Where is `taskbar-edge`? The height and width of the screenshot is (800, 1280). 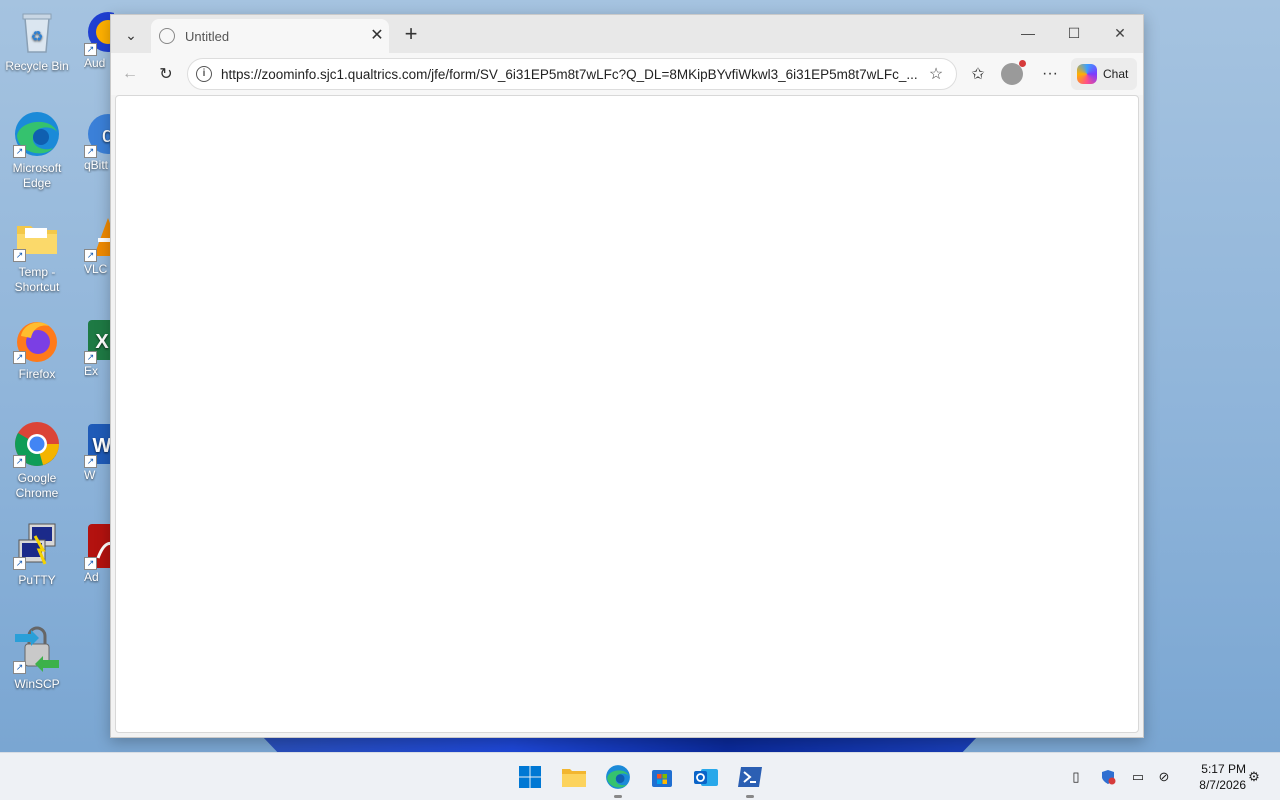 taskbar-edge is located at coordinates (618, 779).